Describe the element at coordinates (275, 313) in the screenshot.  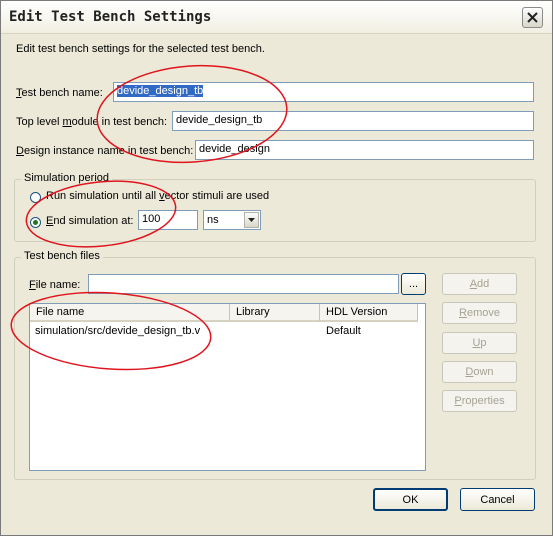
I see `column-library: Library` at that location.